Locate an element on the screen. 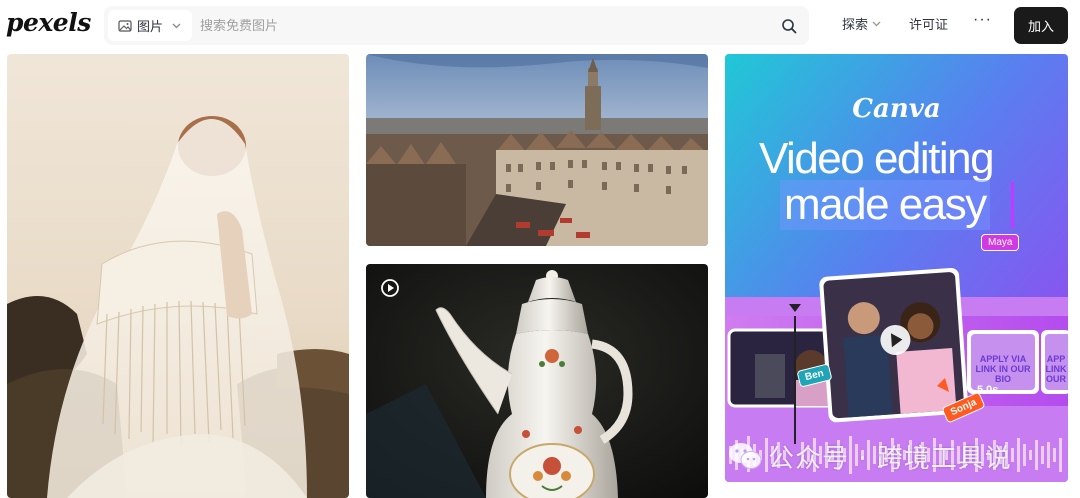  clip-duration: 5.0s is located at coordinates (988, 390).